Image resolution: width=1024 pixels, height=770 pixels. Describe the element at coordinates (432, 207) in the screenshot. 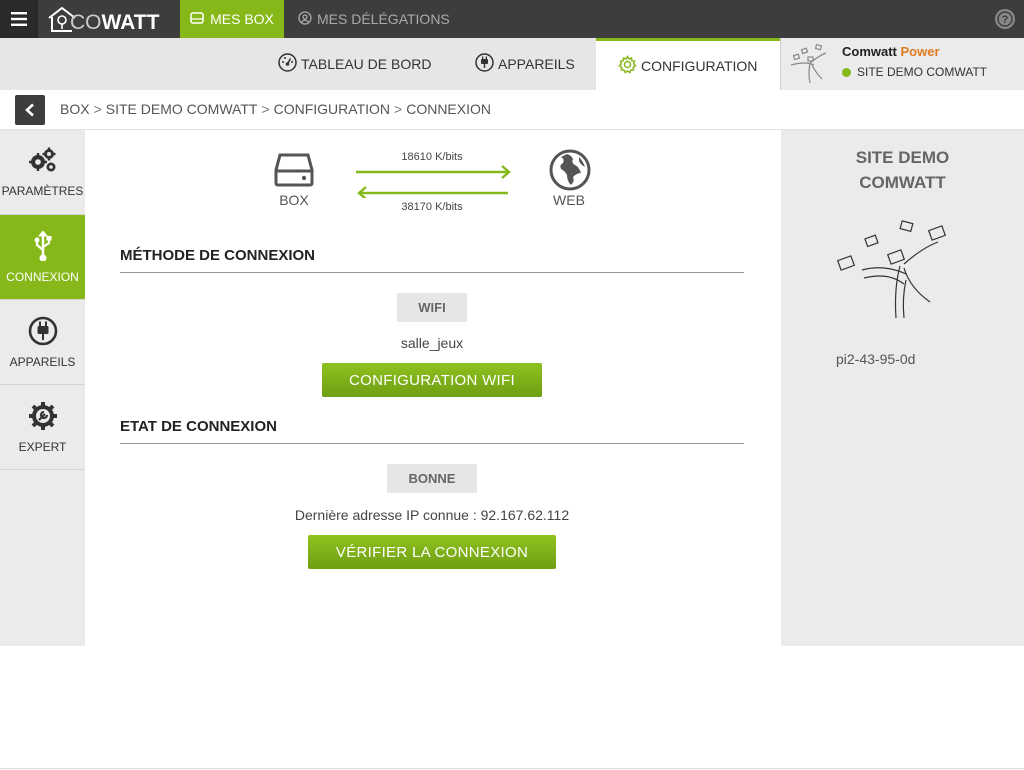

I see `download-rate: 38170 K/bits` at that location.